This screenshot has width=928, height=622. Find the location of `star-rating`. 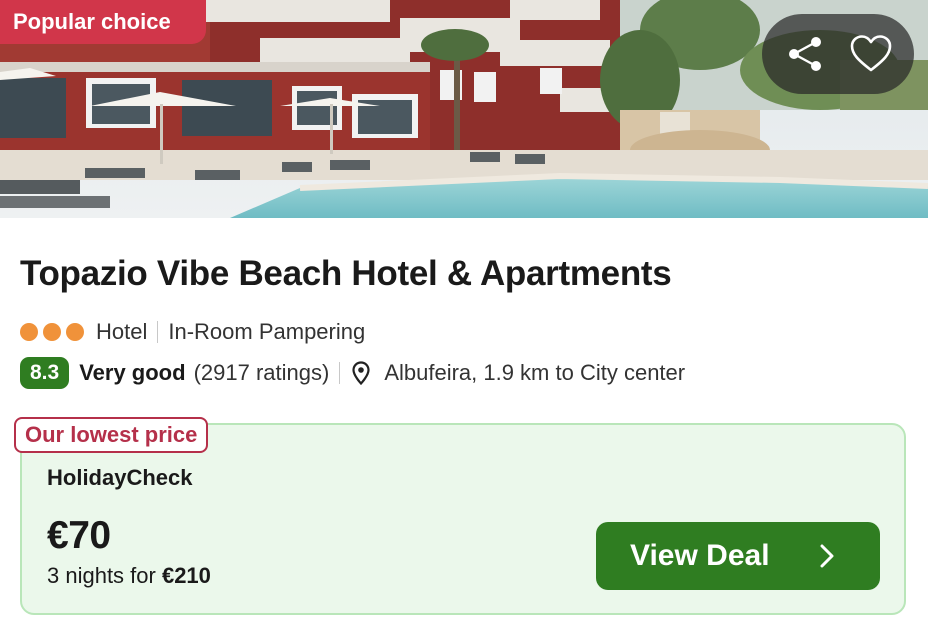

star-rating is located at coordinates (52, 332).